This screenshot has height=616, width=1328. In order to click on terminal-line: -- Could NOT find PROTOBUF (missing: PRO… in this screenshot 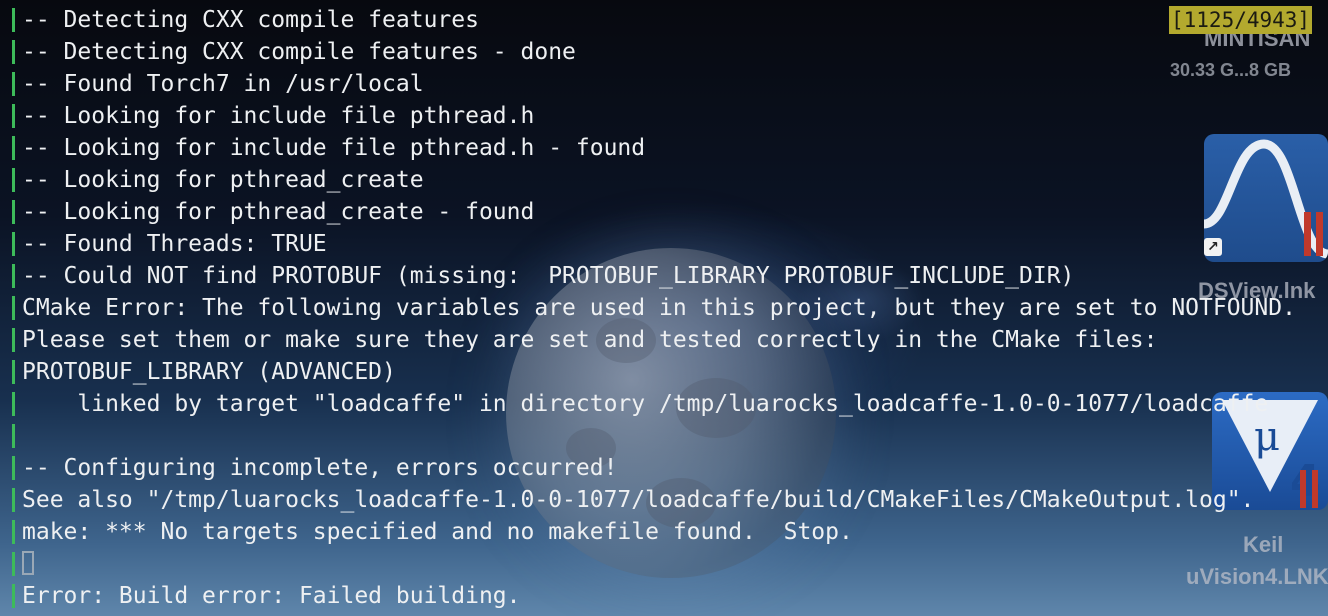, I will do `click(664, 276)`.